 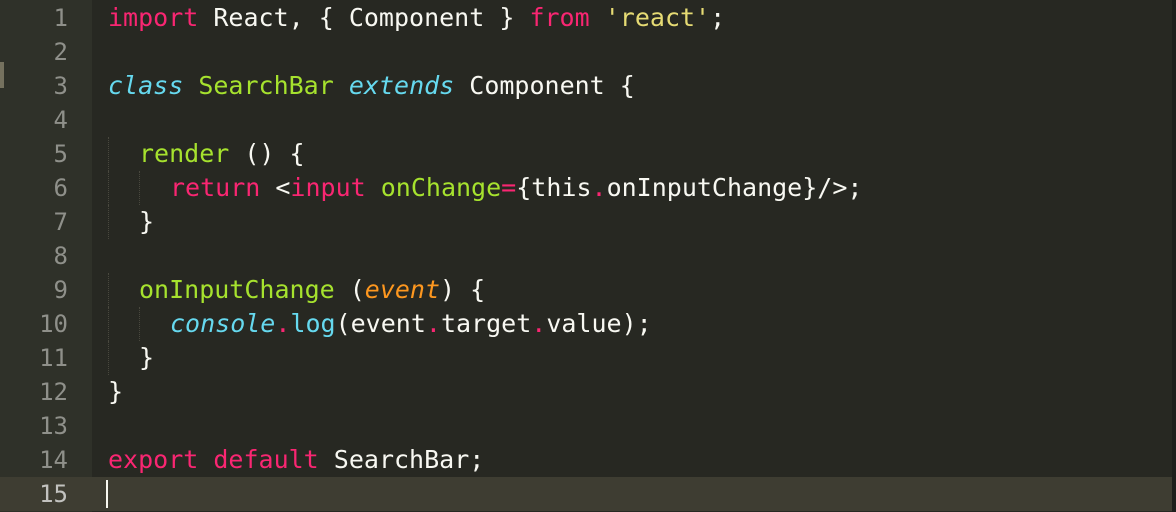 I want to click on code-line: 11}, so click(x=586, y=358).